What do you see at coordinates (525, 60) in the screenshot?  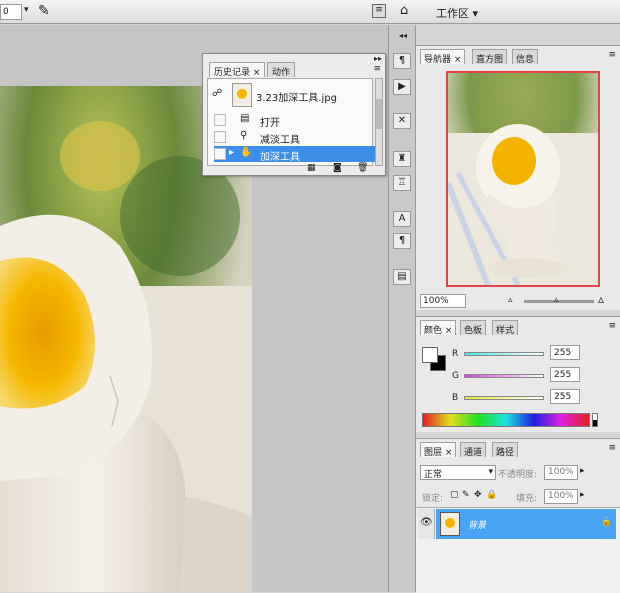 I see `tab-info-label: 信息` at bounding box center [525, 60].